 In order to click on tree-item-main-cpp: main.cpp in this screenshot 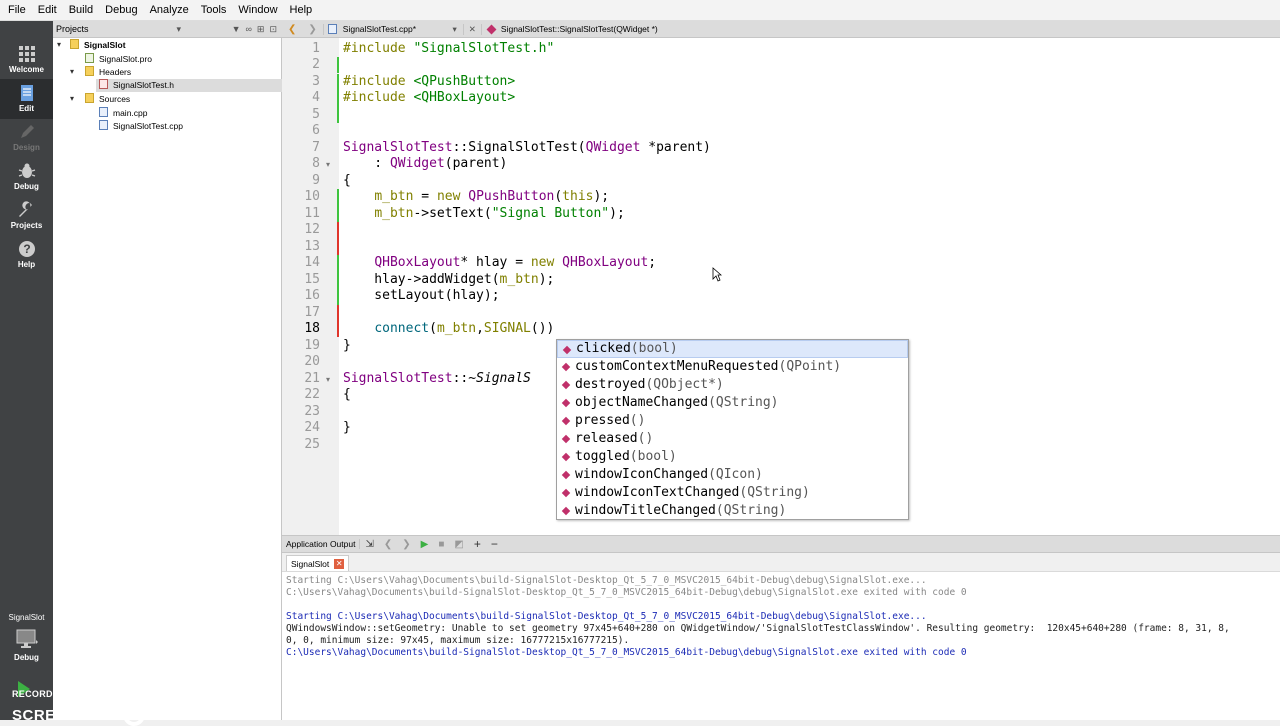, I will do `click(123, 113)`.